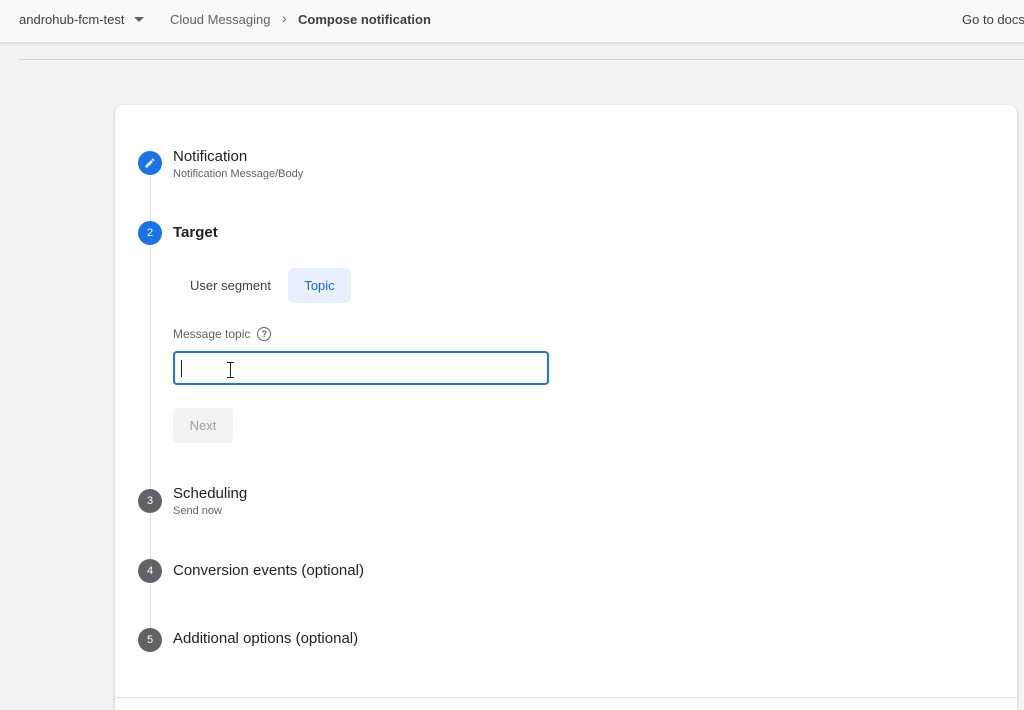  What do you see at coordinates (238, 174) in the screenshot?
I see `step-1-subtitle: Notification Message/Body` at bounding box center [238, 174].